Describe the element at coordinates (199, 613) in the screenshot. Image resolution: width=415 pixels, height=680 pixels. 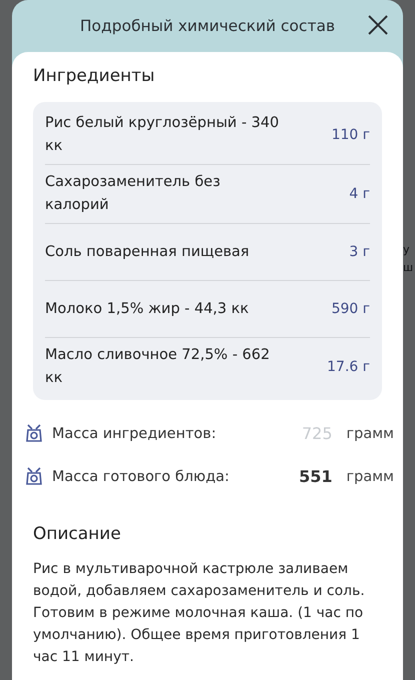
I see `description-text: Рис в мультиварочной кастрюле заливаем водой, добавляем сахарозаменитель и соль. Готовим в режиме молочная каша. (1 час по умолчанию). Общее время приготовления 1 час 11 минут.` at that location.